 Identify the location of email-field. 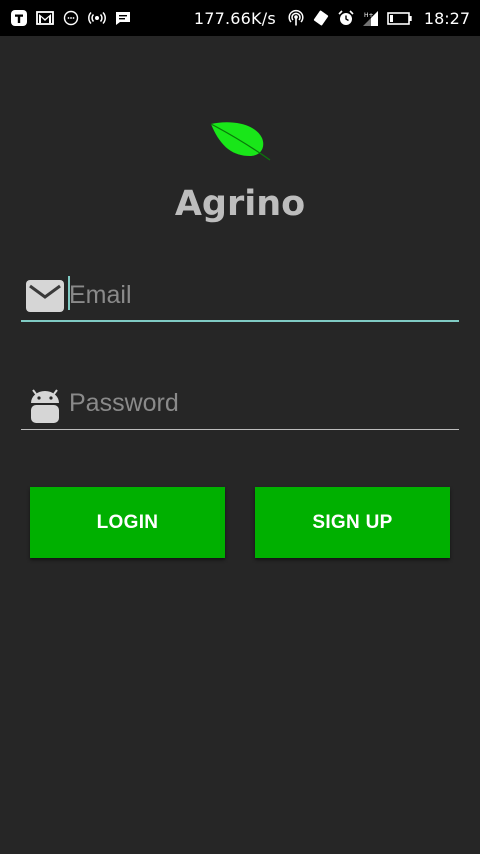
(240, 297).